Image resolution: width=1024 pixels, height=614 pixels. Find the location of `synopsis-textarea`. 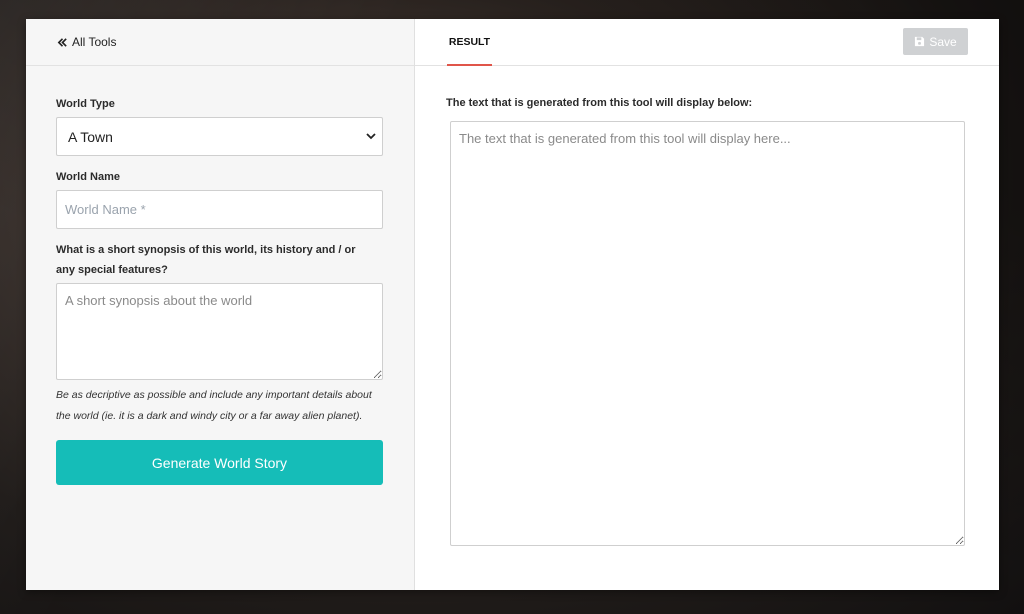

synopsis-textarea is located at coordinates (219, 331).